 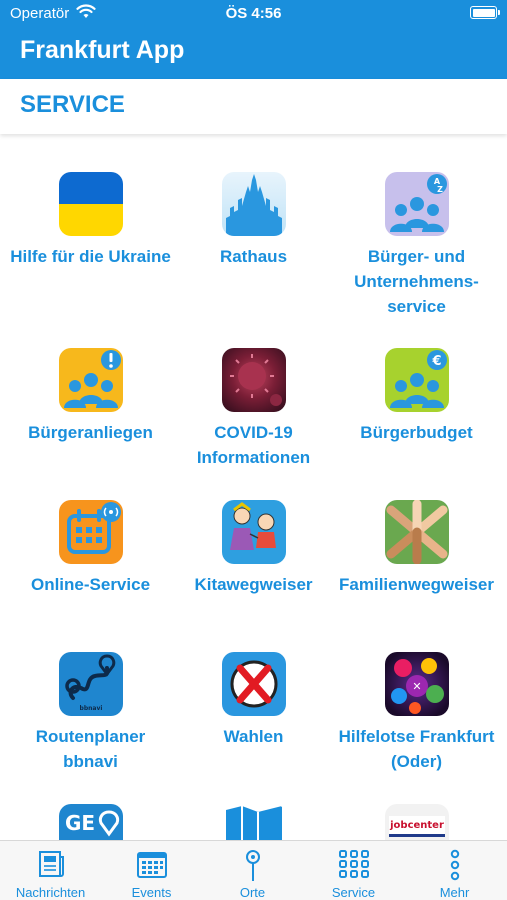 What do you see at coordinates (416, 825) in the screenshot?
I see `jobcenter-logo-text: jobcenter` at bounding box center [416, 825].